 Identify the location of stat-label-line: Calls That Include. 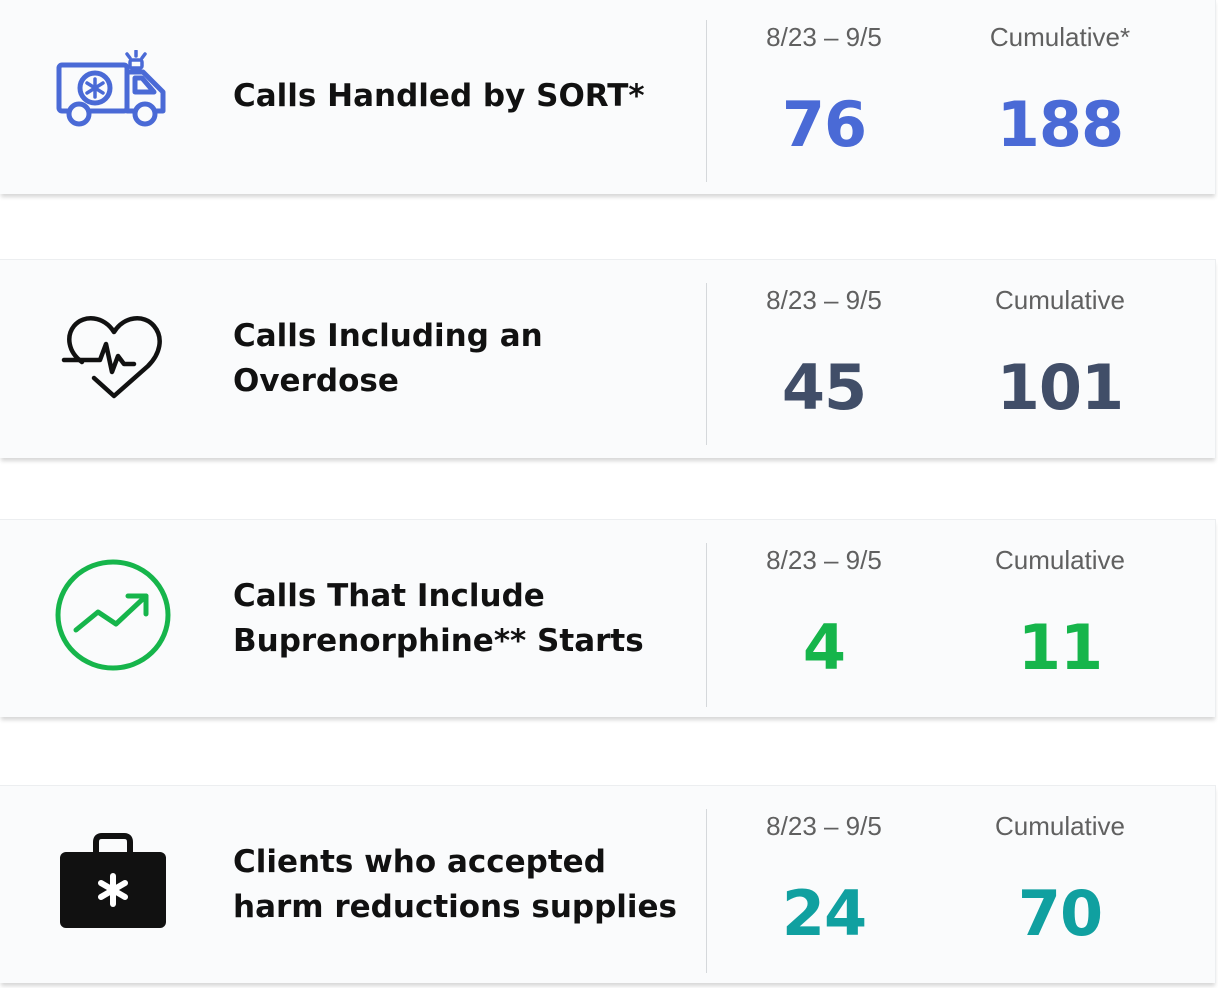
(389, 596).